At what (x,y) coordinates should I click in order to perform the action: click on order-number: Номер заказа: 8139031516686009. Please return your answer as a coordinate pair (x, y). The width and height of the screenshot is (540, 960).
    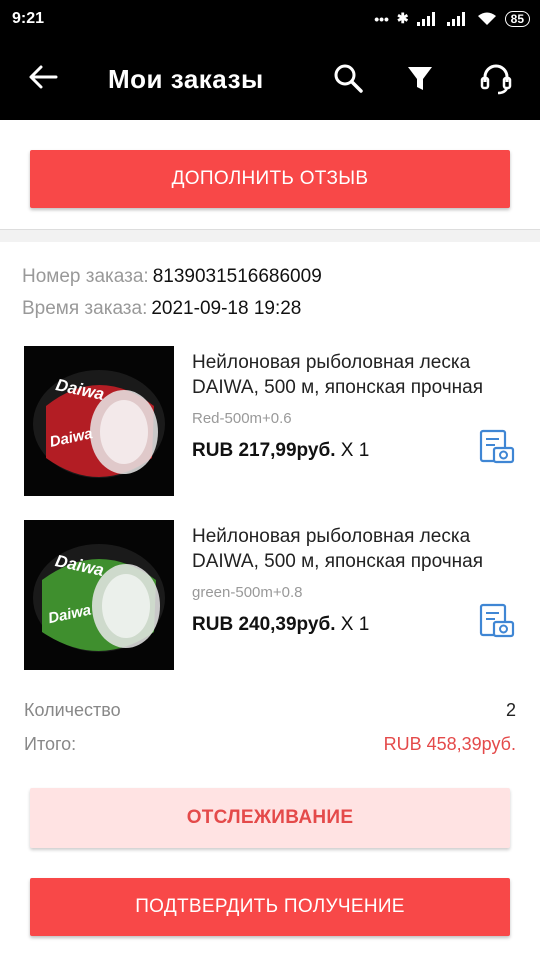
    Looking at the image, I should click on (172, 277).